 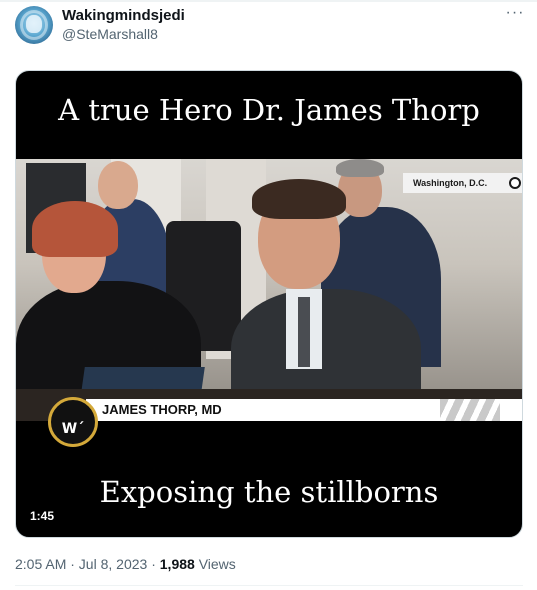 What do you see at coordinates (269, 110) in the screenshot?
I see `video-caption-top: A true Hero Dr. James Thorp` at bounding box center [269, 110].